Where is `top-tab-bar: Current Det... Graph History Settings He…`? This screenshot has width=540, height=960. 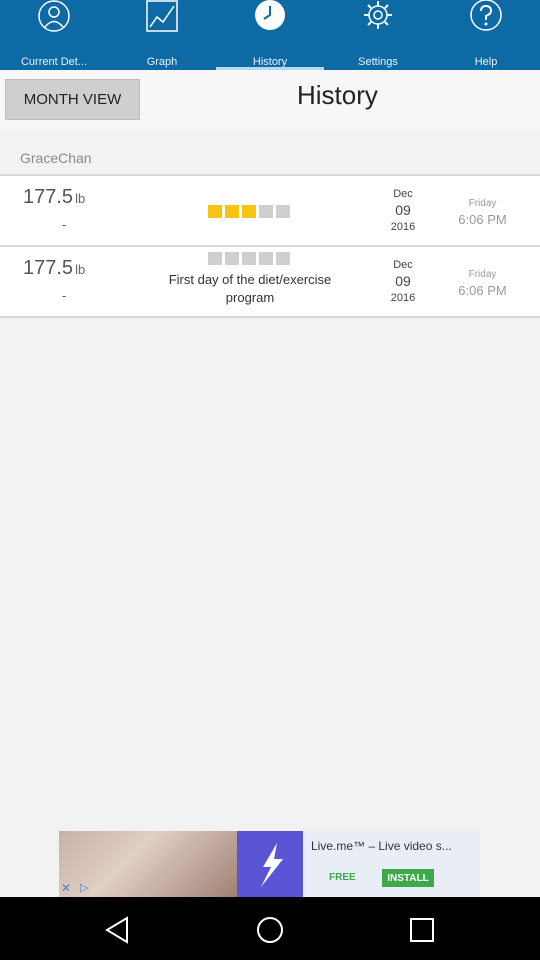
top-tab-bar: Current Det... Graph History Settings He… is located at coordinates (270, 35).